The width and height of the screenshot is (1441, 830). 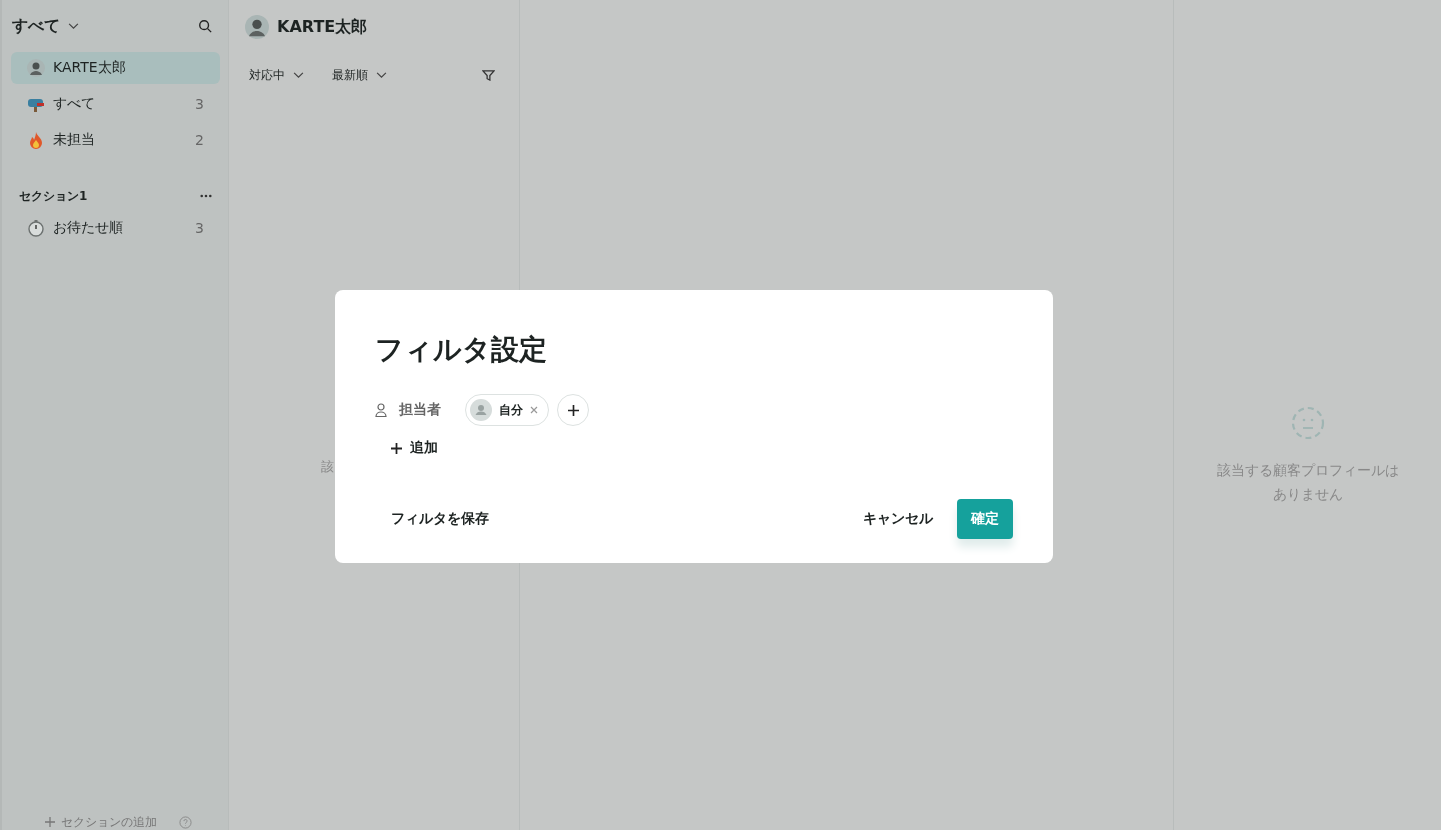 What do you see at coordinates (440, 519) in the screenshot?
I see `save-filter-button: フィルタを保存` at bounding box center [440, 519].